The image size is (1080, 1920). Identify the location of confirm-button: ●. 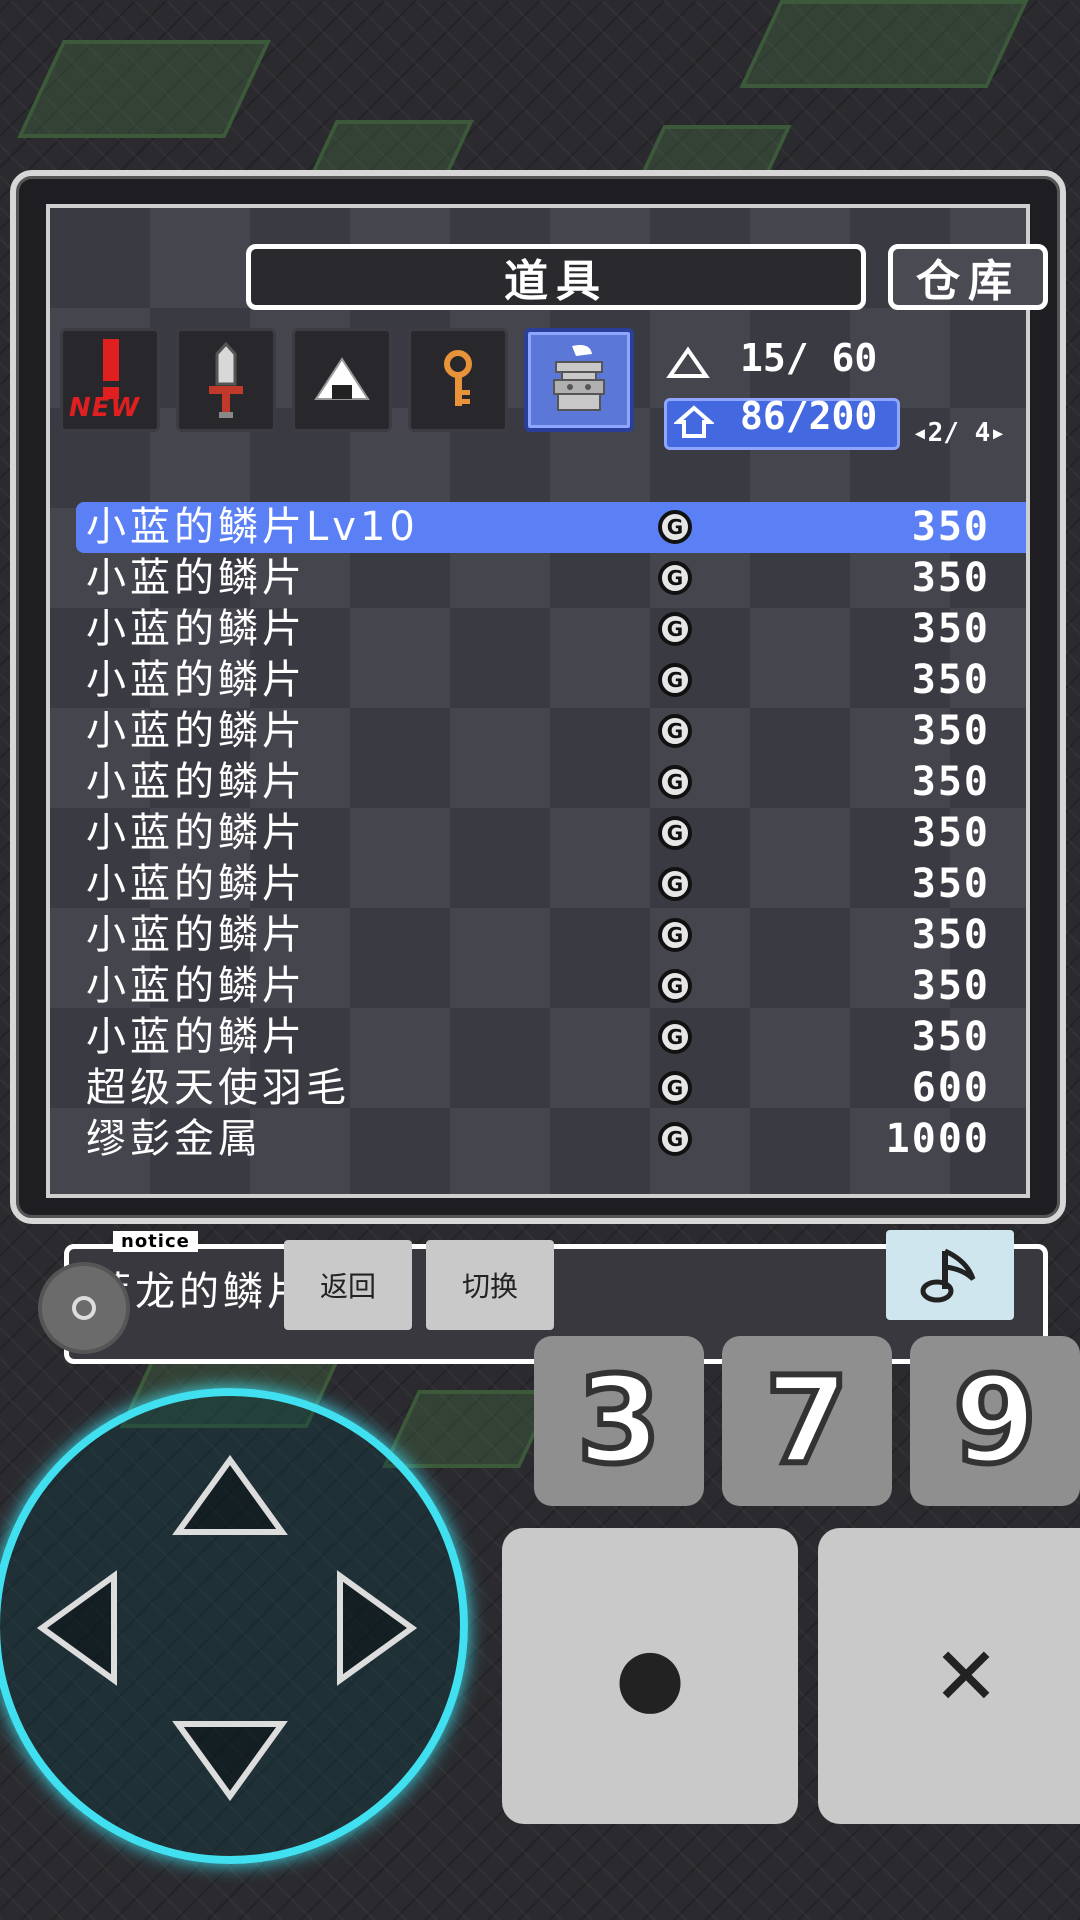
(650, 1676).